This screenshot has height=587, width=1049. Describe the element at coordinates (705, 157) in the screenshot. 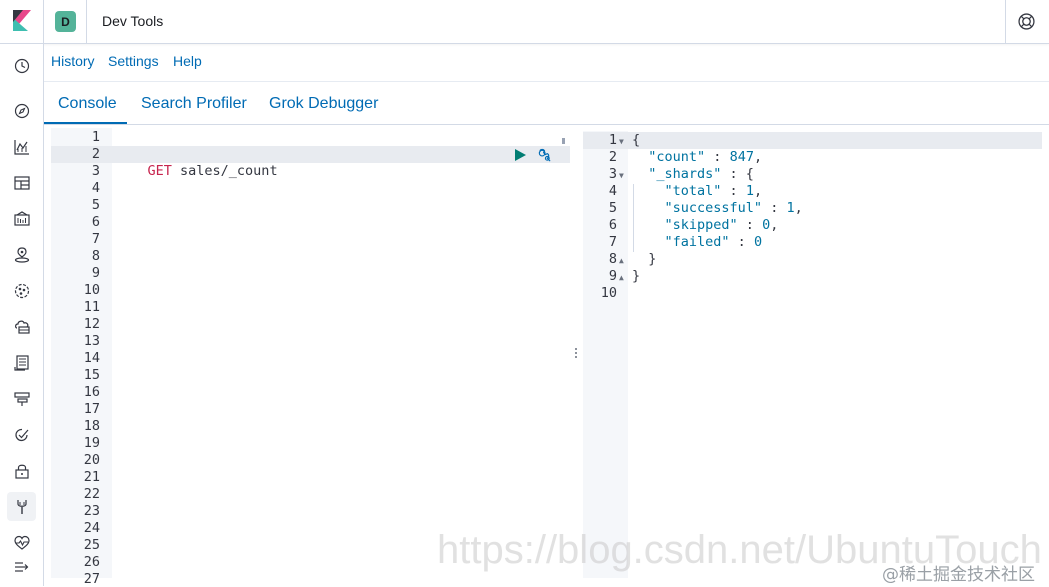

I see `response-line: "count" : 847,` at that location.